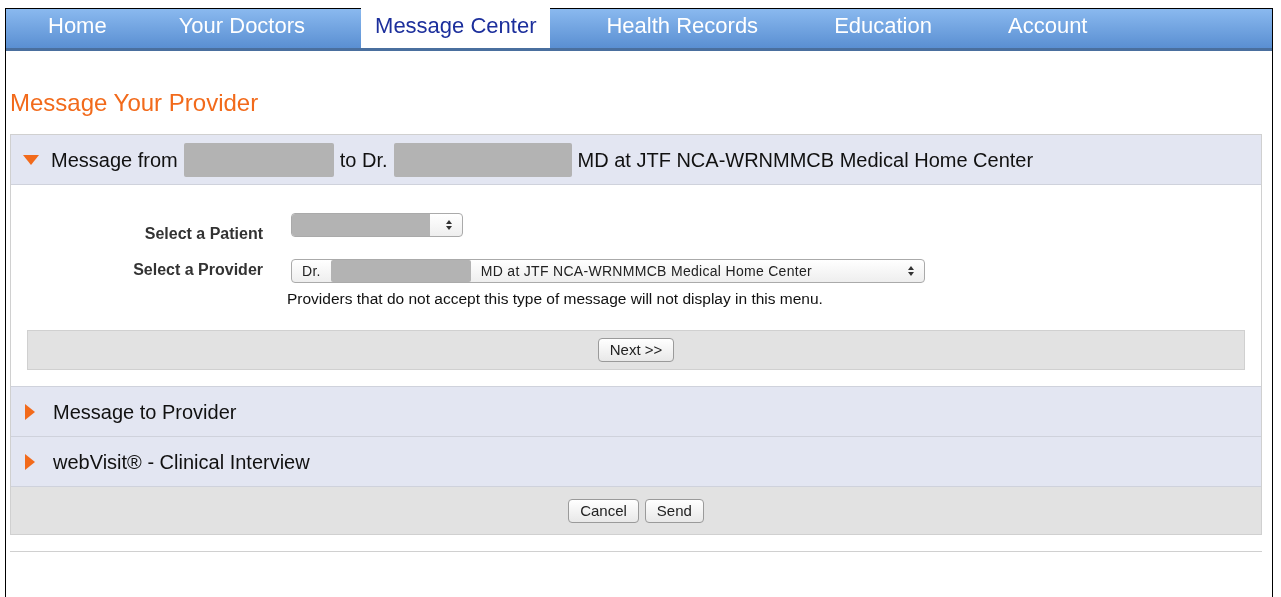 Image resolution: width=1281 pixels, height=597 pixels. I want to click on select-dropdown: Dr. MD at JTF NCA-WRNMMCB Medical Home Center, so click(608, 271).